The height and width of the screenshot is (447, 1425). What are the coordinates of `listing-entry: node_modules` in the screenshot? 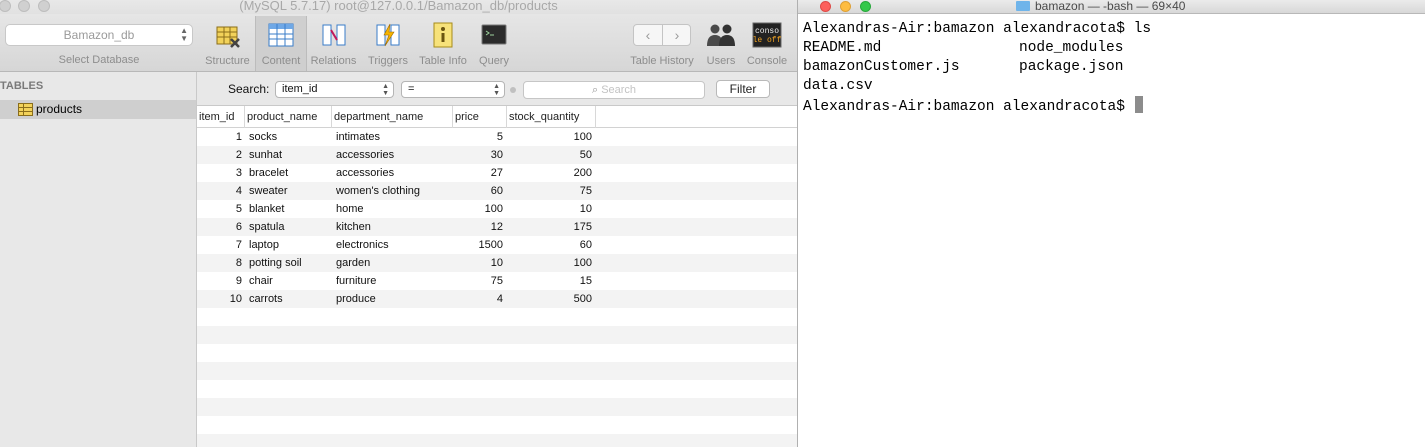 It's located at (1071, 48).